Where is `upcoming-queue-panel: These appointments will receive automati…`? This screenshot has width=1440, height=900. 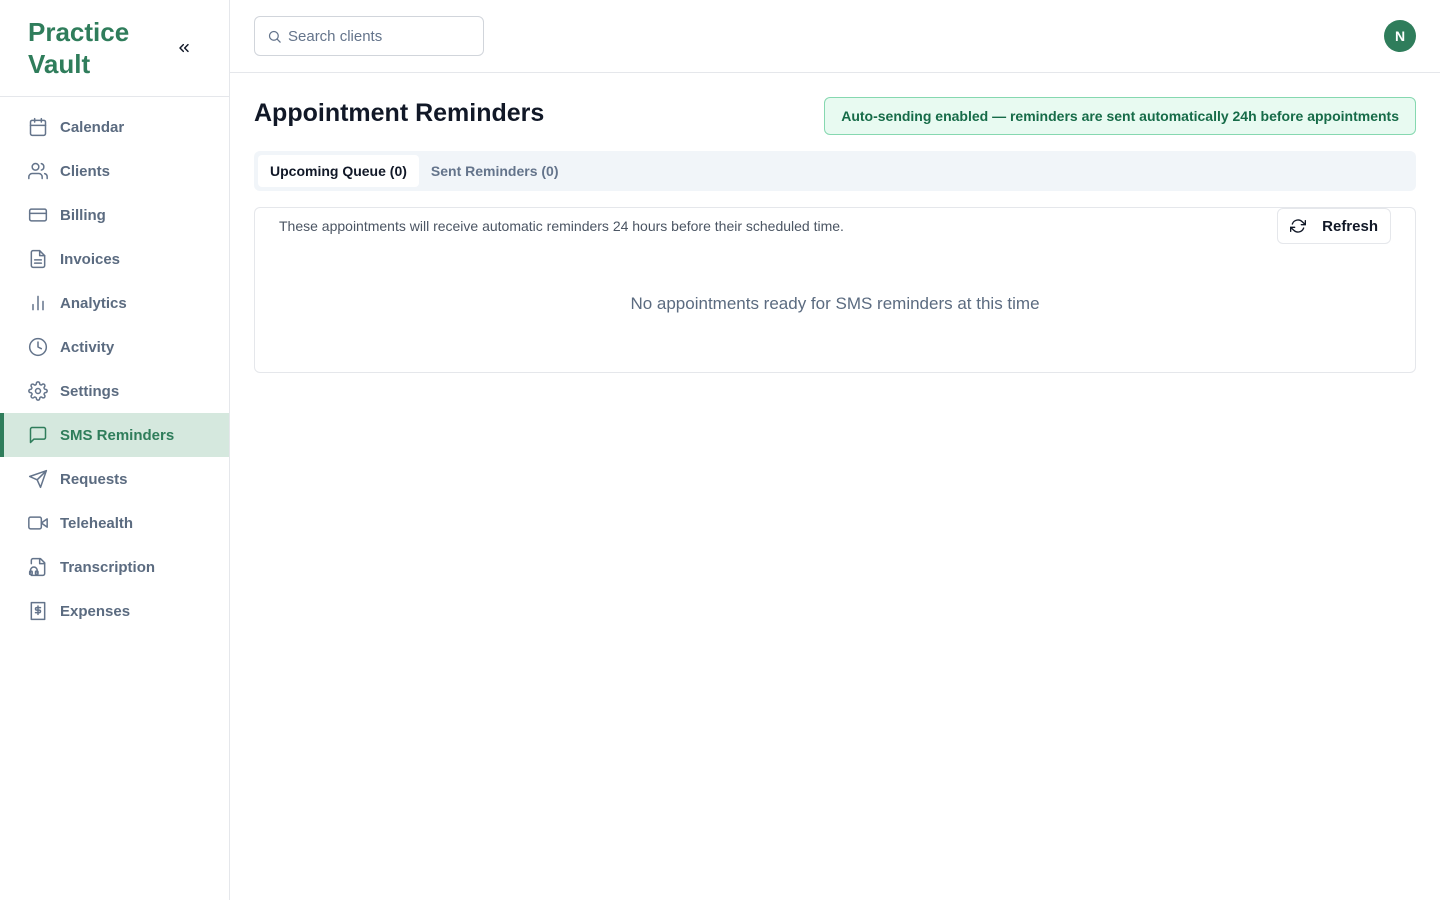 upcoming-queue-panel: These appointments will receive automati… is located at coordinates (835, 290).